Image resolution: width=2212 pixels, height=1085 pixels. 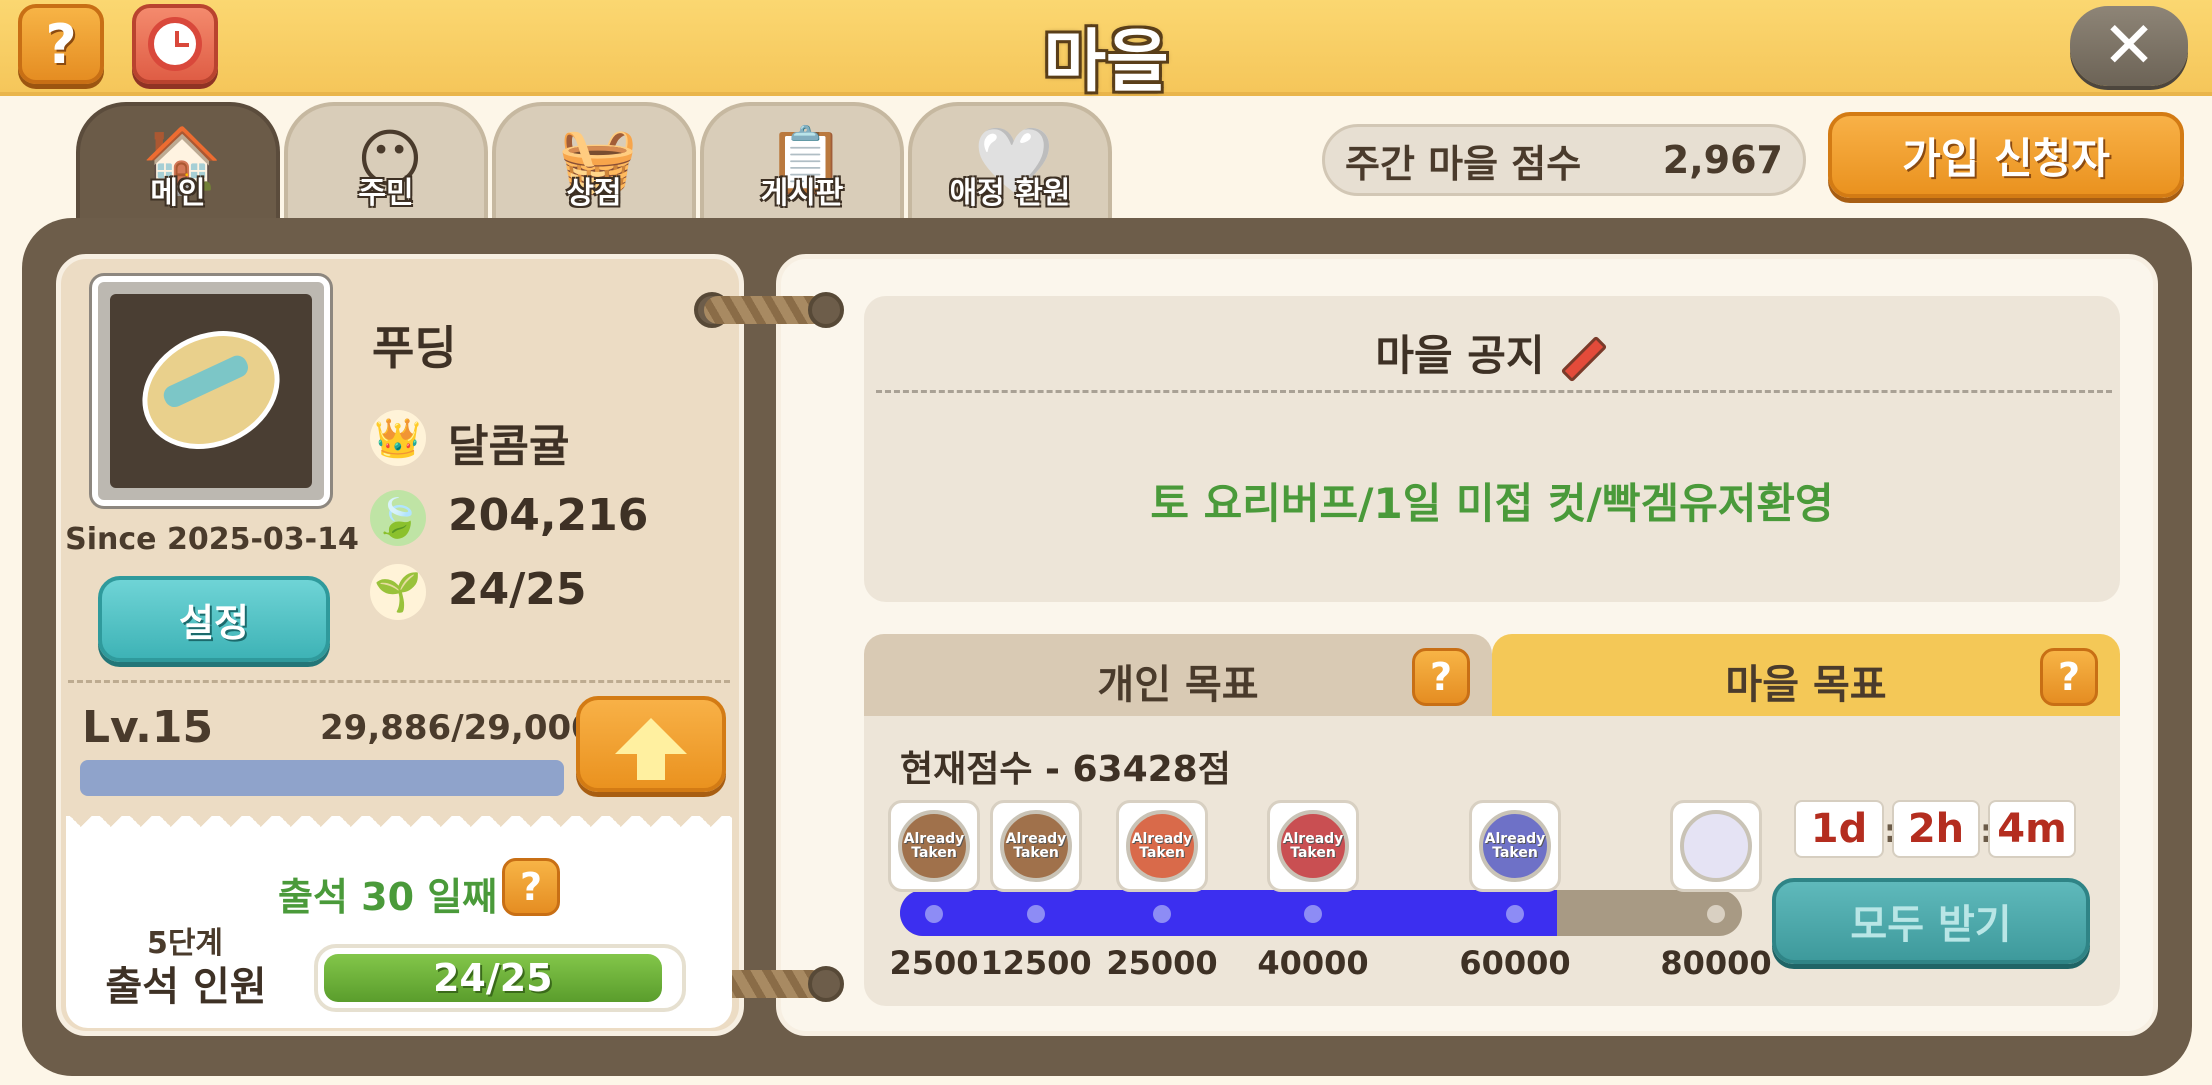 I want to click on timer-days: 1d, so click(x=1839, y=829).